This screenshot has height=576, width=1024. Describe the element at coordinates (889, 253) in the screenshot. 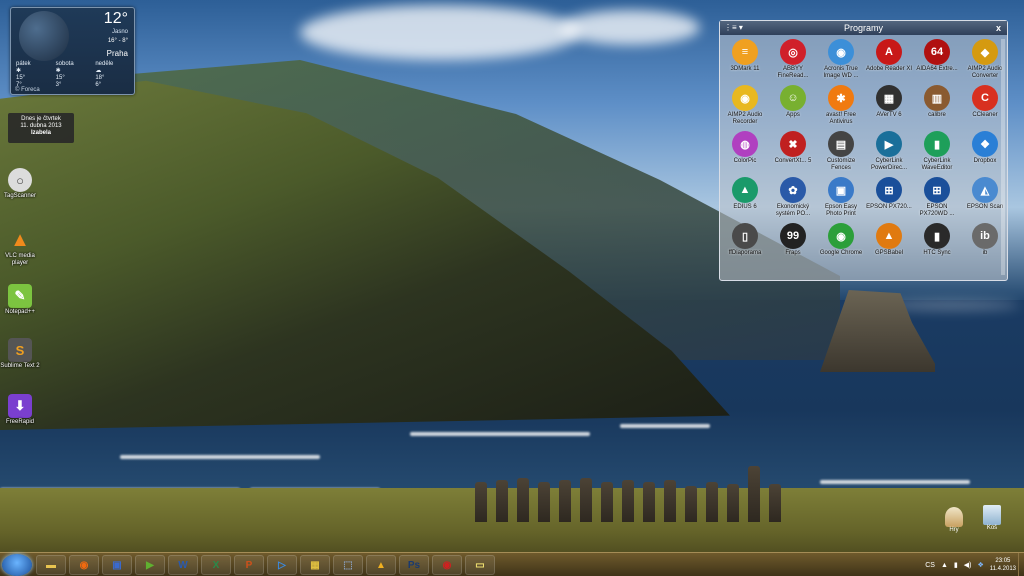

I see `fence-item-label: GPSBabel` at that location.